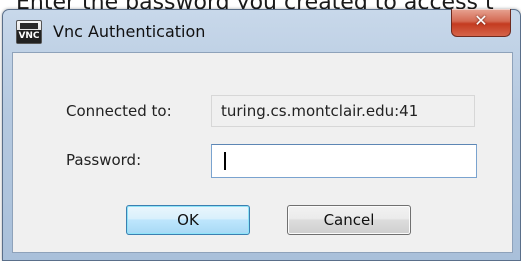 This screenshot has width=521, height=261. I want to click on ok-button: OK, so click(188, 220).